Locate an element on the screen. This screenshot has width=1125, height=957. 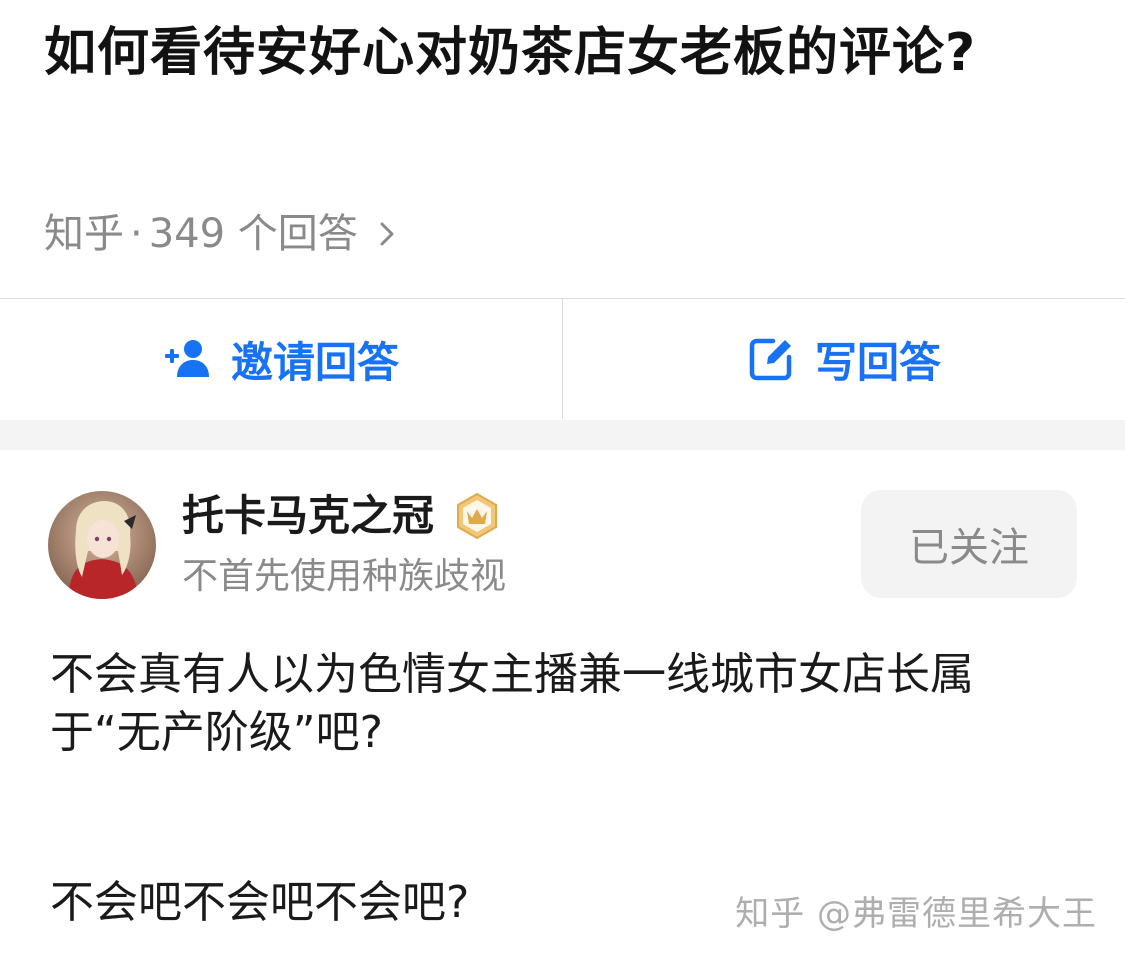
crown-badge-icon is located at coordinates (477, 516).